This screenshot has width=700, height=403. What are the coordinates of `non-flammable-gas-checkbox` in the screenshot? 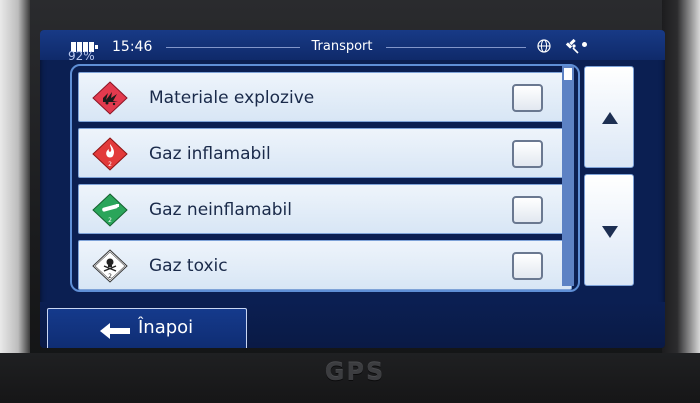 It's located at (527, 210).